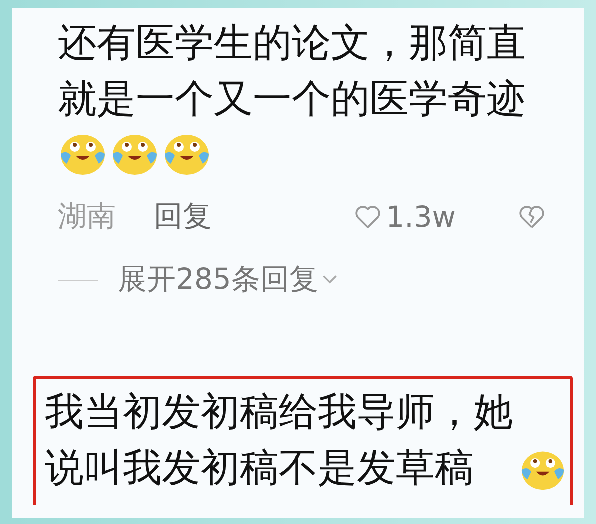 The width and height of the screenshot is (596, 524). Describe the element at coordinates (421, 217) in the screenshot. I see `like-count: 1.3w` at that location.